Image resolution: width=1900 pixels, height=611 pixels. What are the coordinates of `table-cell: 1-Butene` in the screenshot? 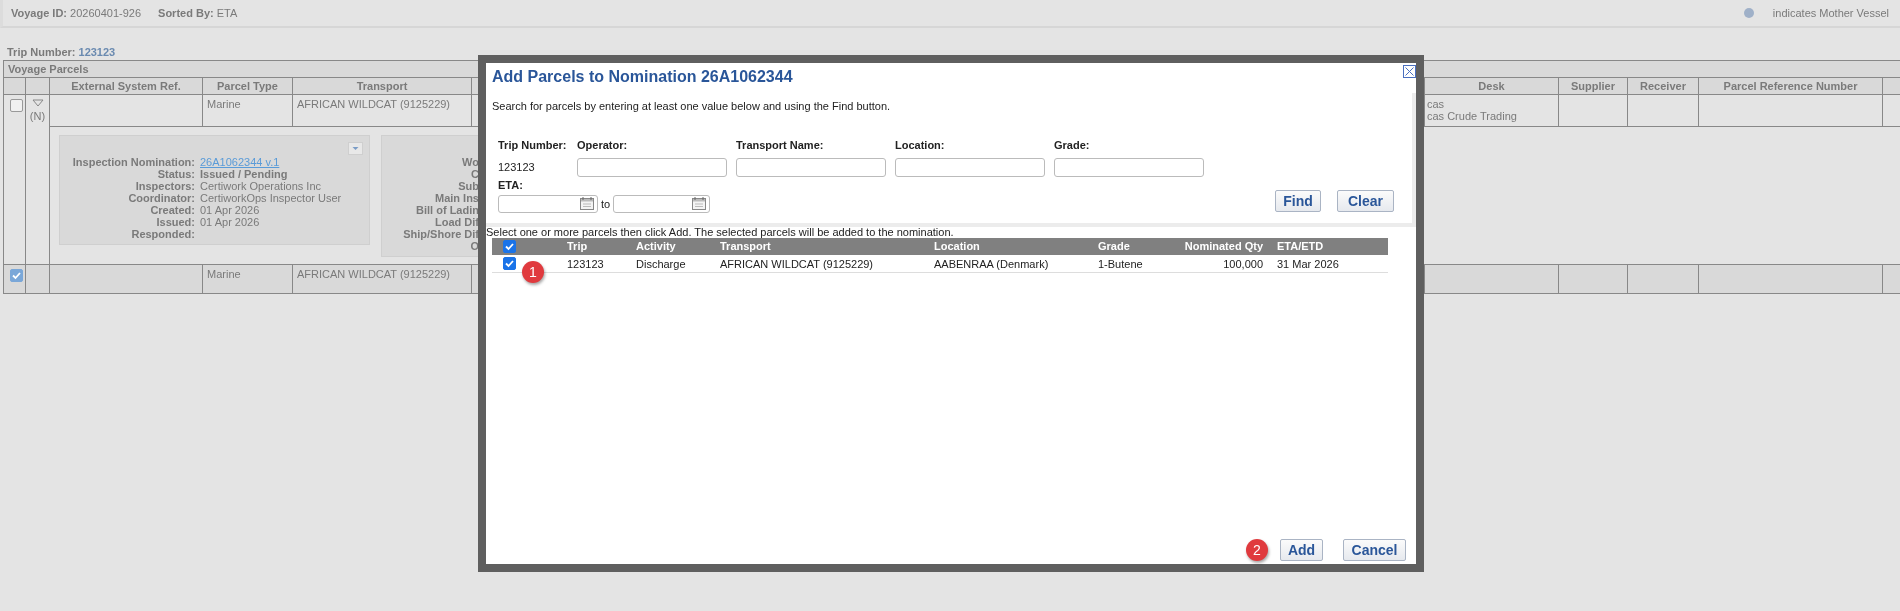 It's located at (1125, 264).